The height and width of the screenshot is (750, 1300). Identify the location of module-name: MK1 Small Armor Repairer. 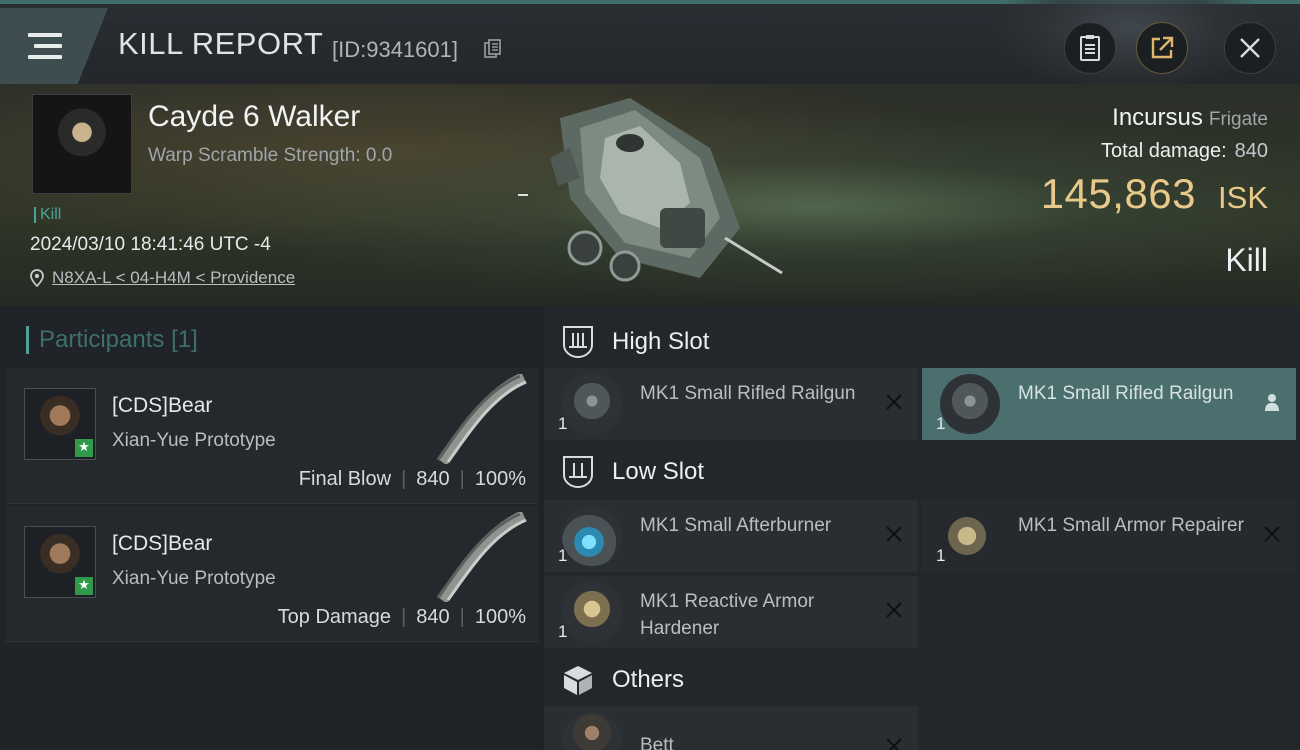
(1131, 525).